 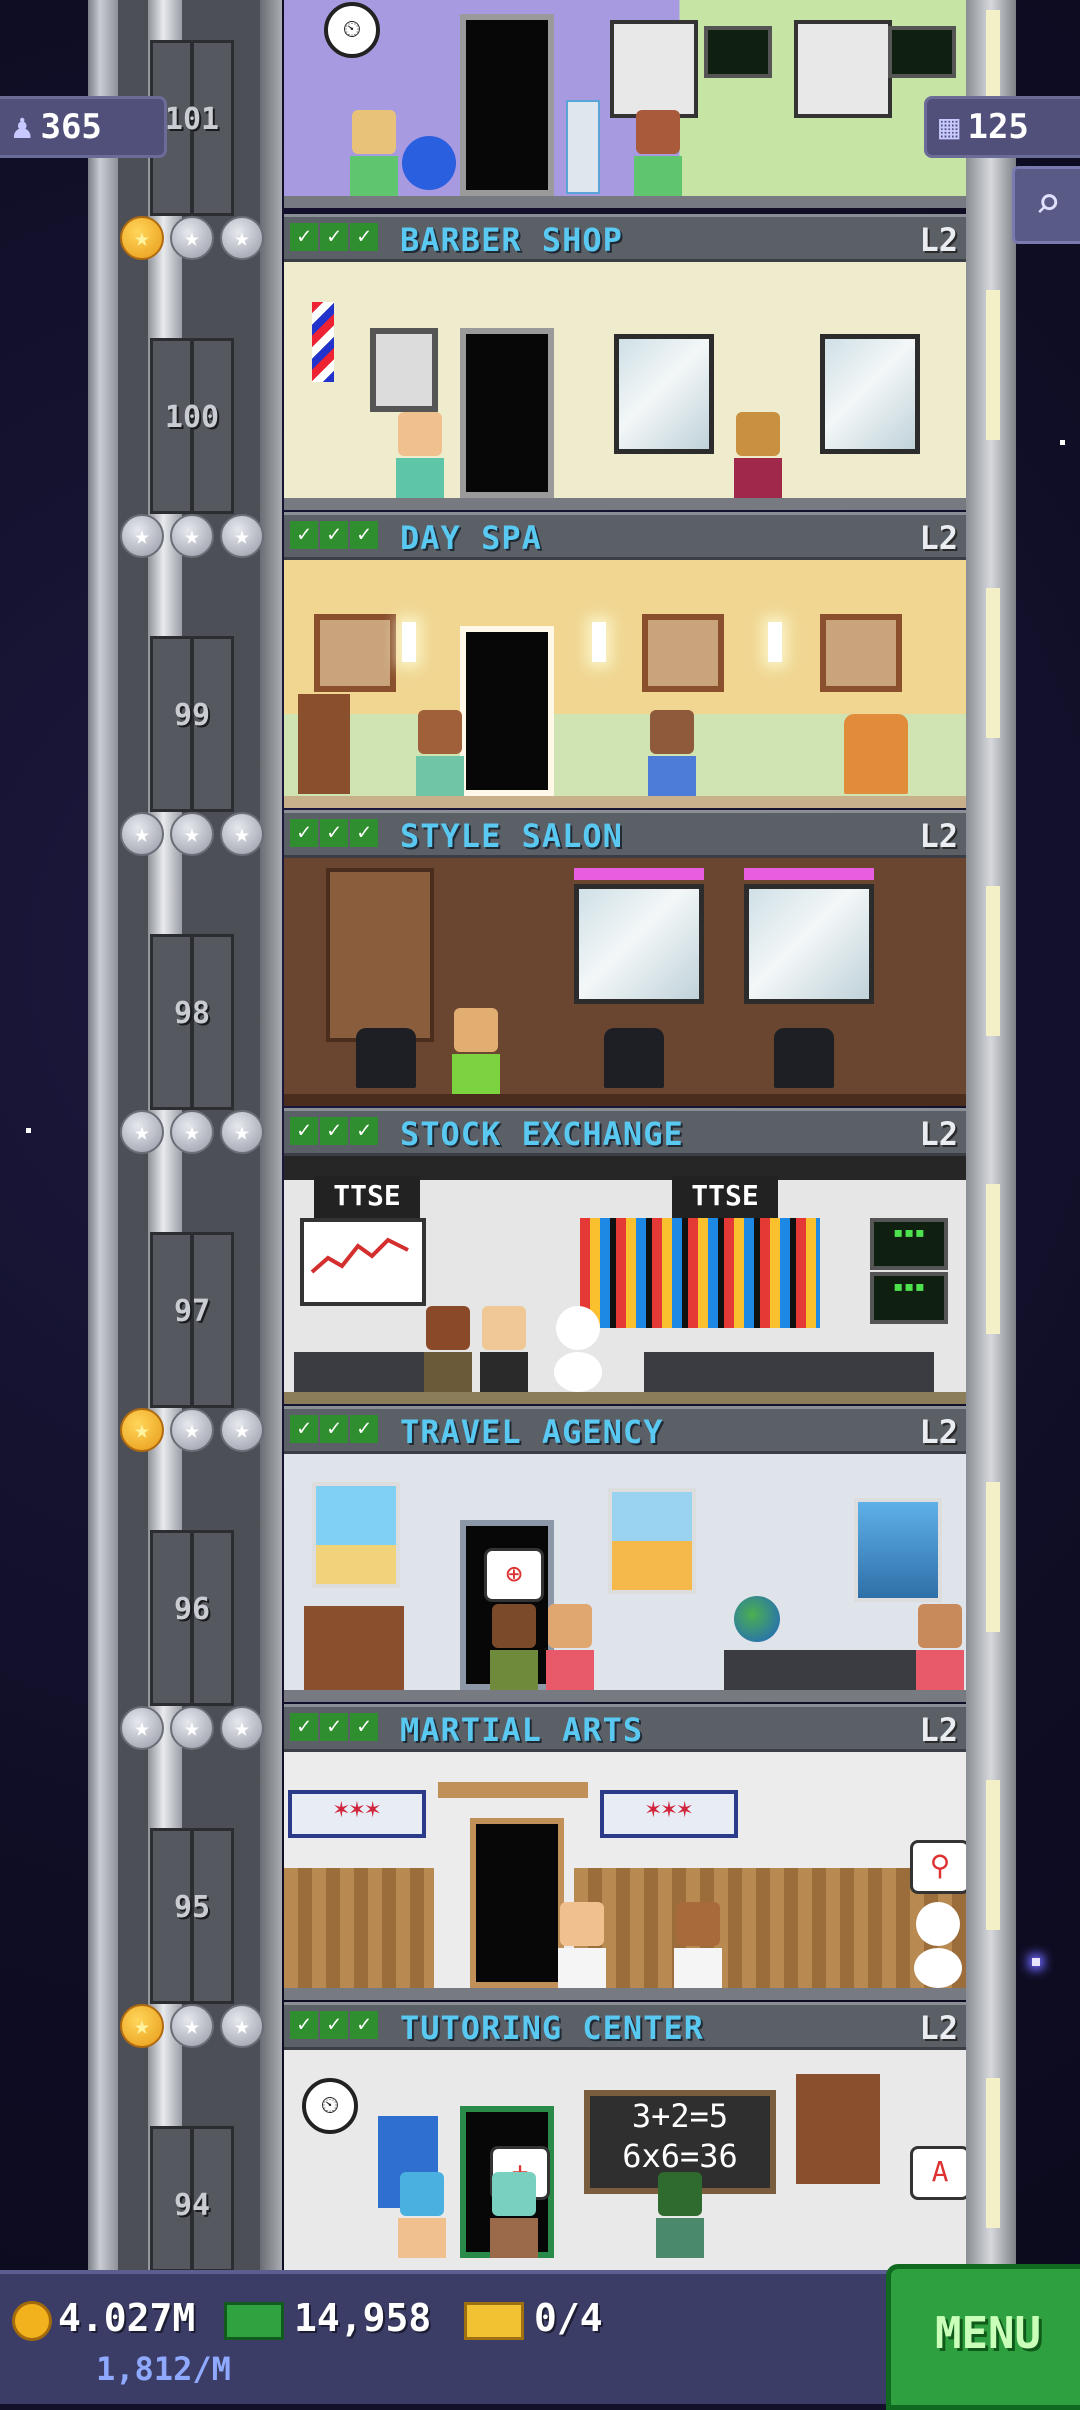 What do you see at coordinates (625, 1728) in the screenshot?
I see `floor-banner: ✓ ✓ ✓ MARTIAL ARTS L2` at bounding box center [625, 1728].